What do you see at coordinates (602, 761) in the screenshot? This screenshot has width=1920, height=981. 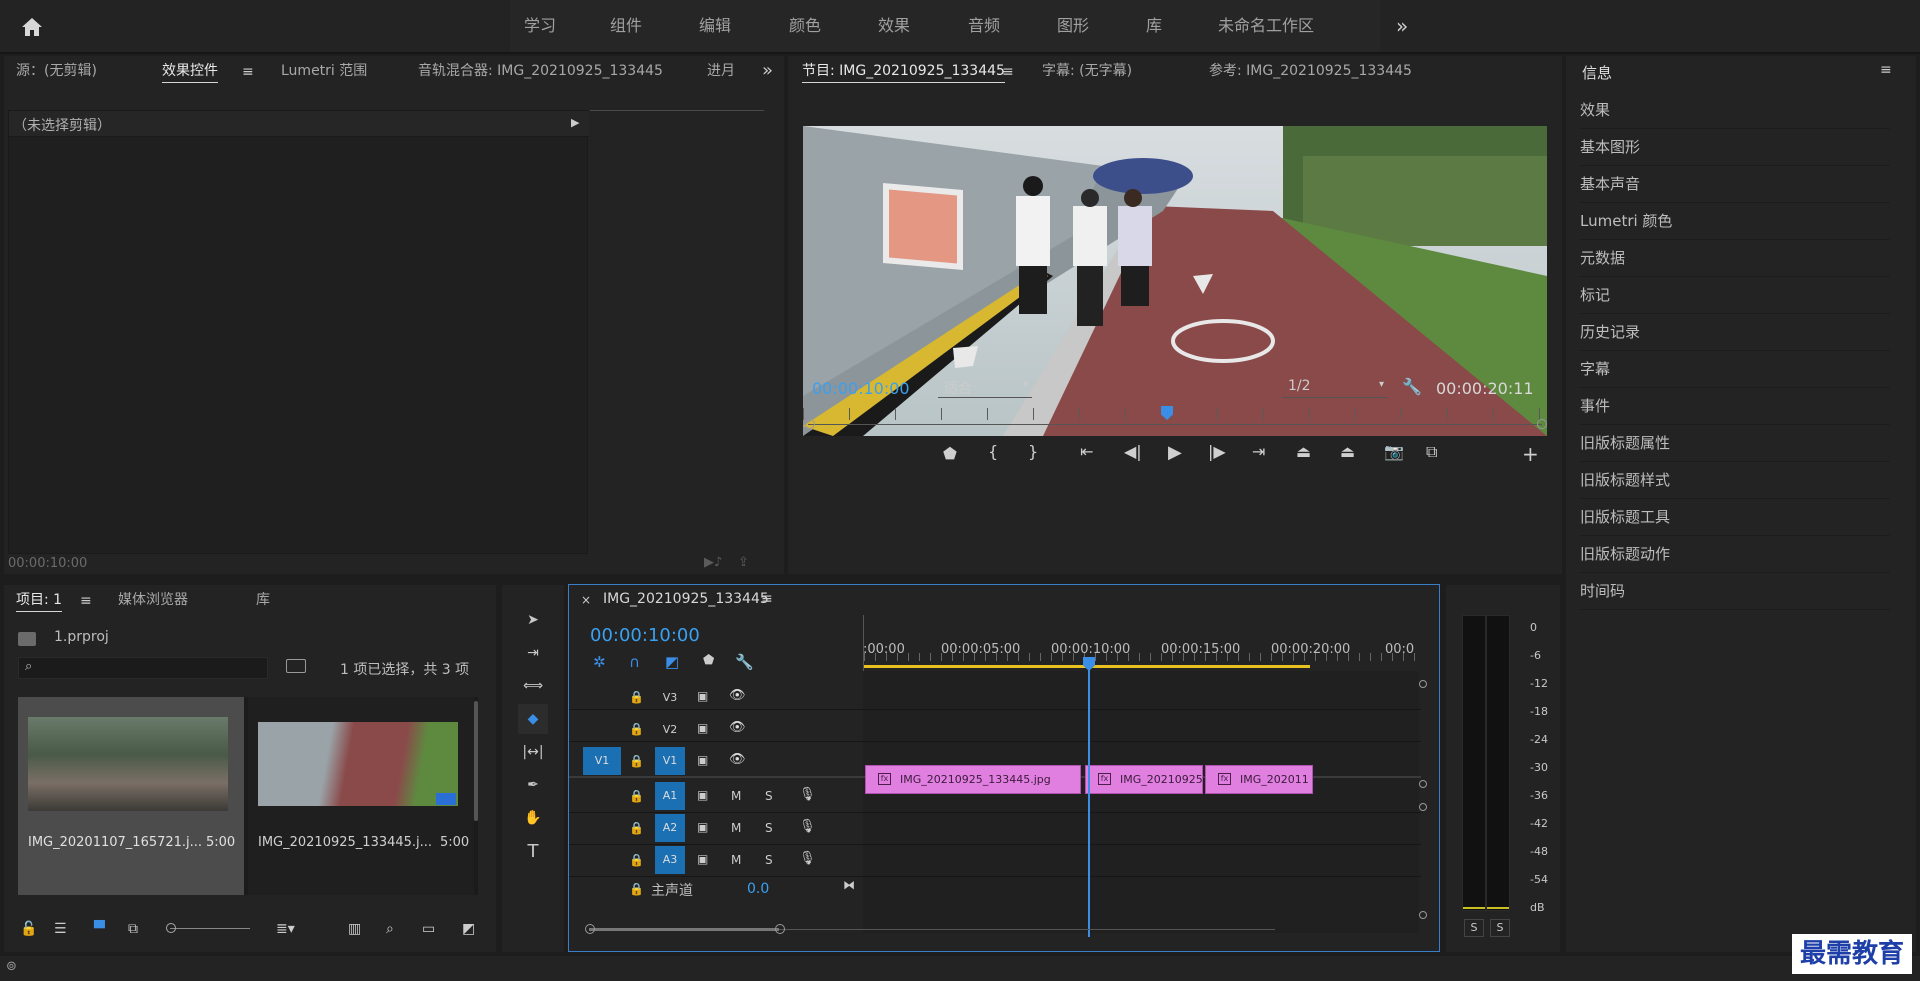 I see `source-patch-v1: V1` at bounding box center [602, 761].